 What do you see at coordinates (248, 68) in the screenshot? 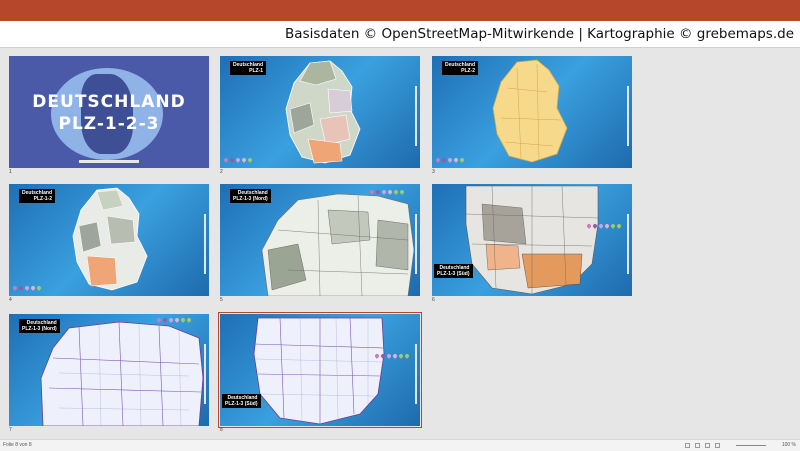
I see `slide-label: Deutschland PLZ-1` at bounding box center [248, 68].